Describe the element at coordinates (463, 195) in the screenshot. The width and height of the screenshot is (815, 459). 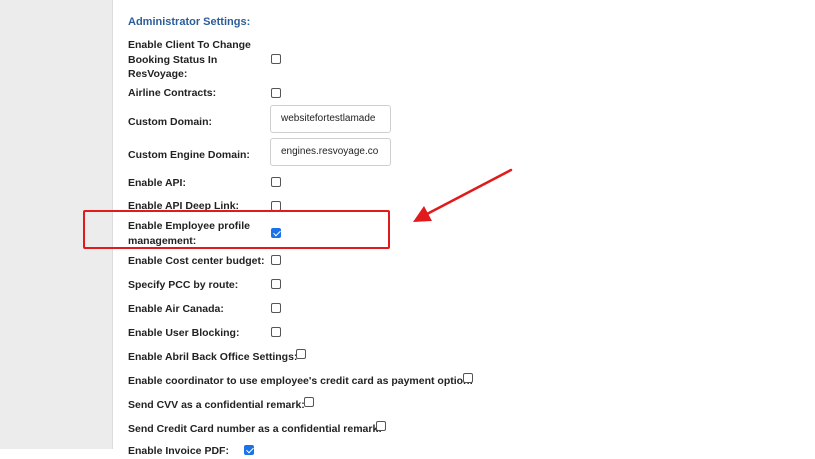
I see `annotation-arrow-icon` at that location.